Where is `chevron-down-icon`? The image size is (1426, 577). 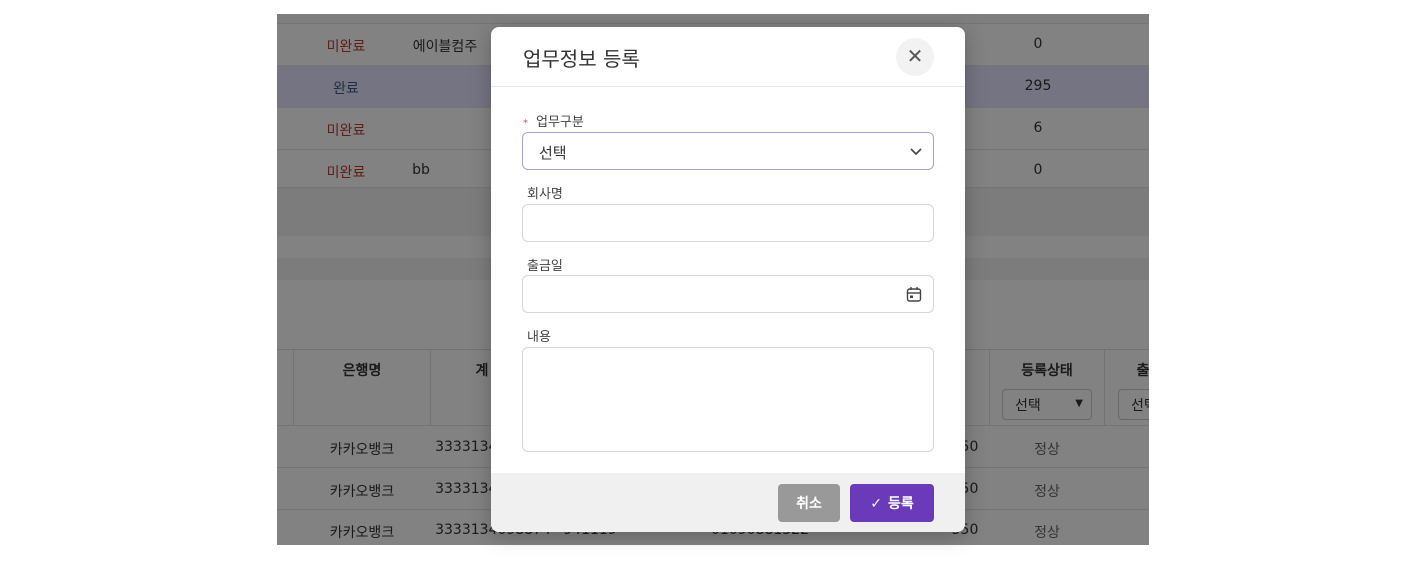
chevron-down-icon is located at coordinates (916, 152).